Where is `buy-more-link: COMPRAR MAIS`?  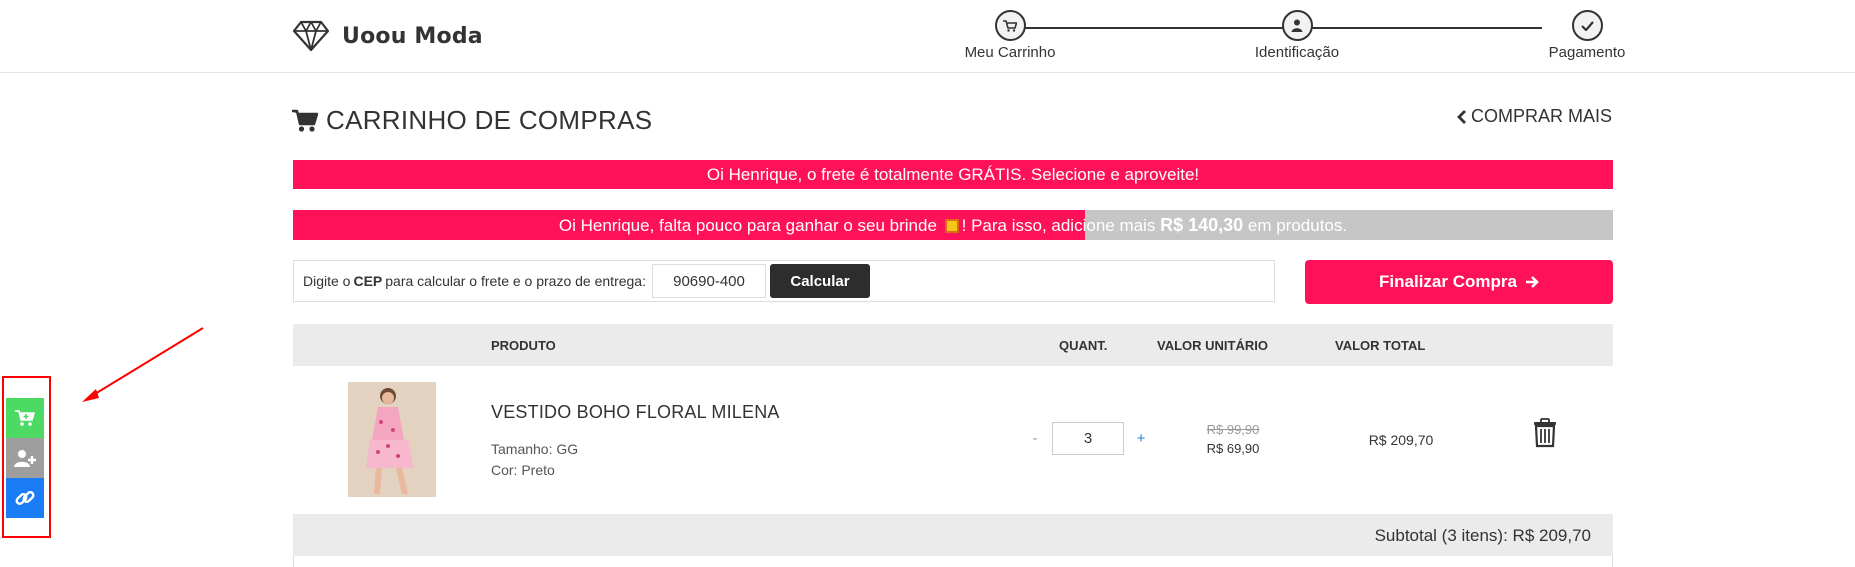
buy-more-link: COMPRAR MAIS is located at coordinates (1534, 116).